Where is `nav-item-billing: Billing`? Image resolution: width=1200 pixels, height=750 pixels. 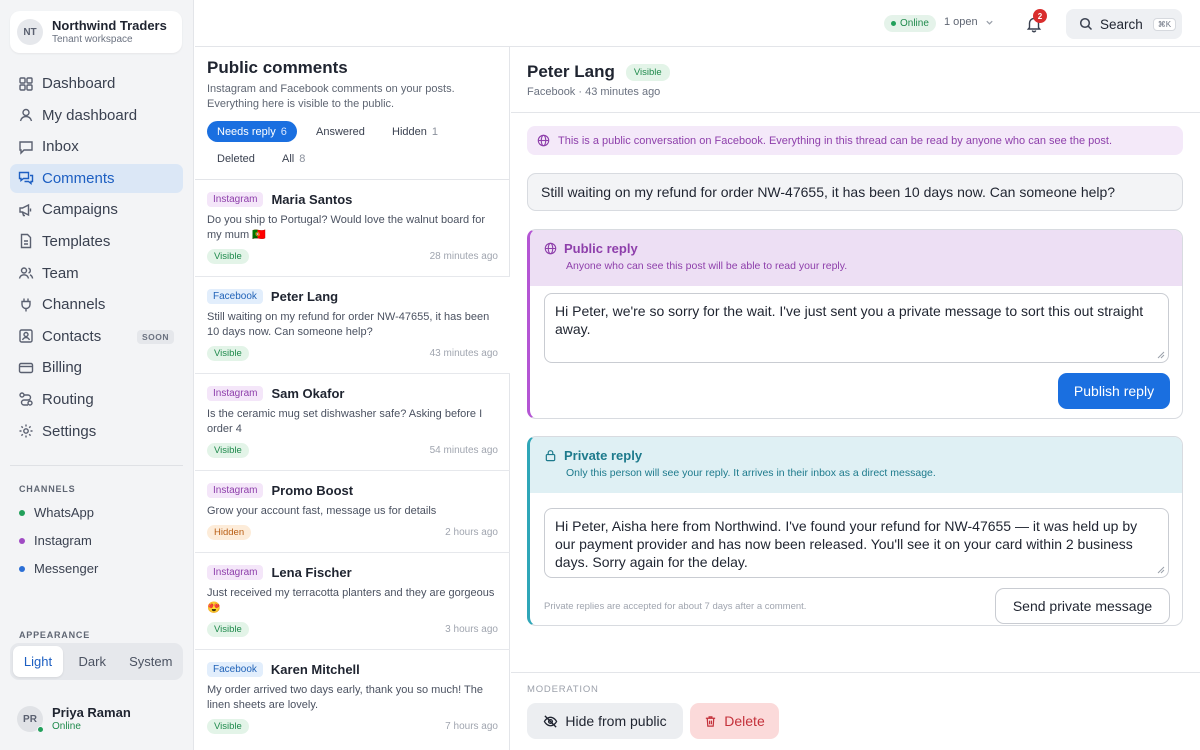 nav-item-billing: Billing is located at coordinates (96, 367).